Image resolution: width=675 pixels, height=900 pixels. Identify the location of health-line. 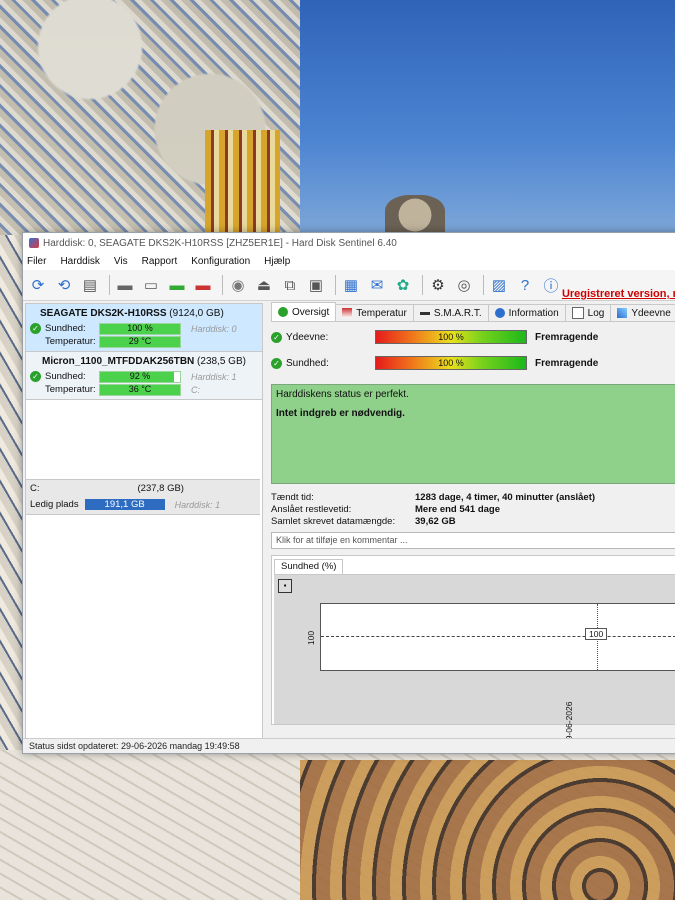
(498, 636).